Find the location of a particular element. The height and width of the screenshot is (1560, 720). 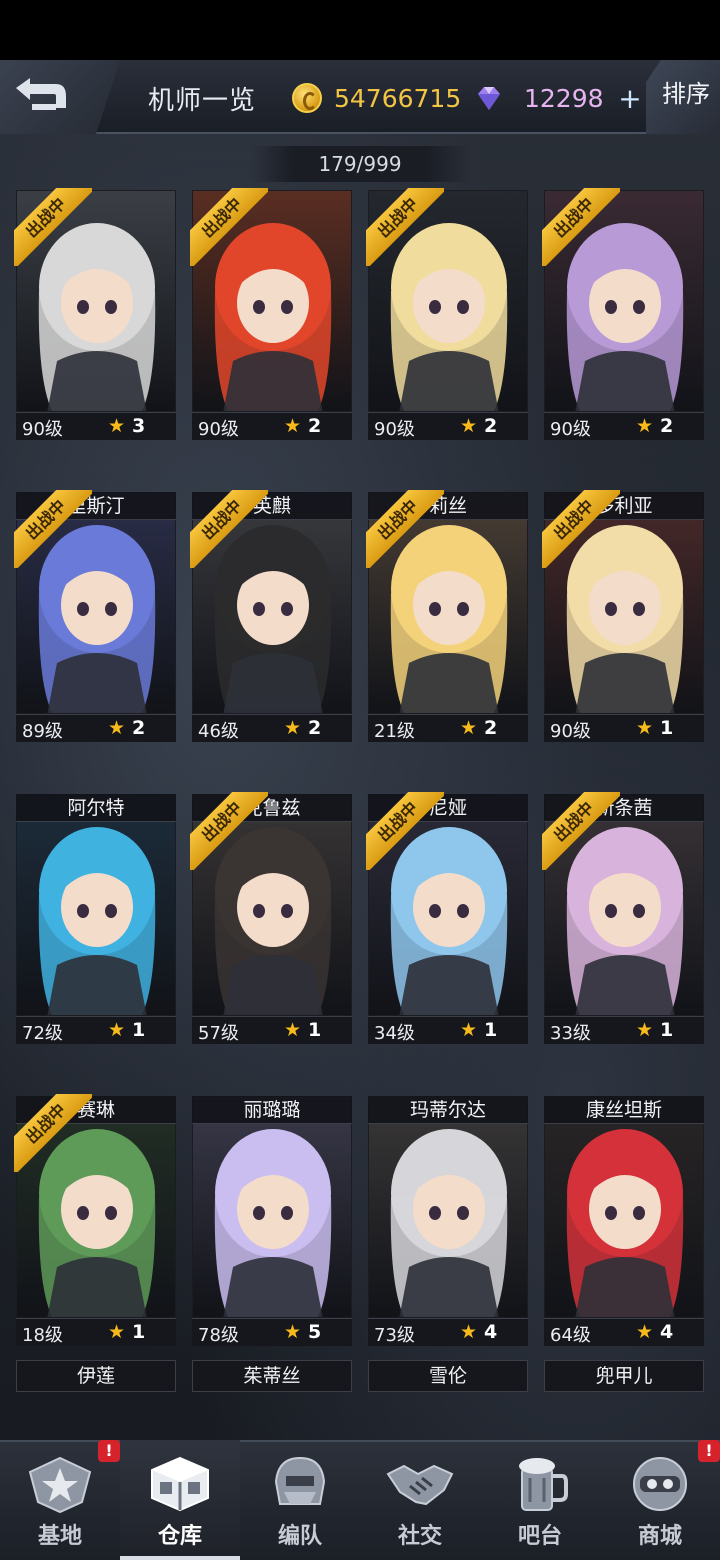

nav-label: 编队 is located at coordinates (299, 1536).